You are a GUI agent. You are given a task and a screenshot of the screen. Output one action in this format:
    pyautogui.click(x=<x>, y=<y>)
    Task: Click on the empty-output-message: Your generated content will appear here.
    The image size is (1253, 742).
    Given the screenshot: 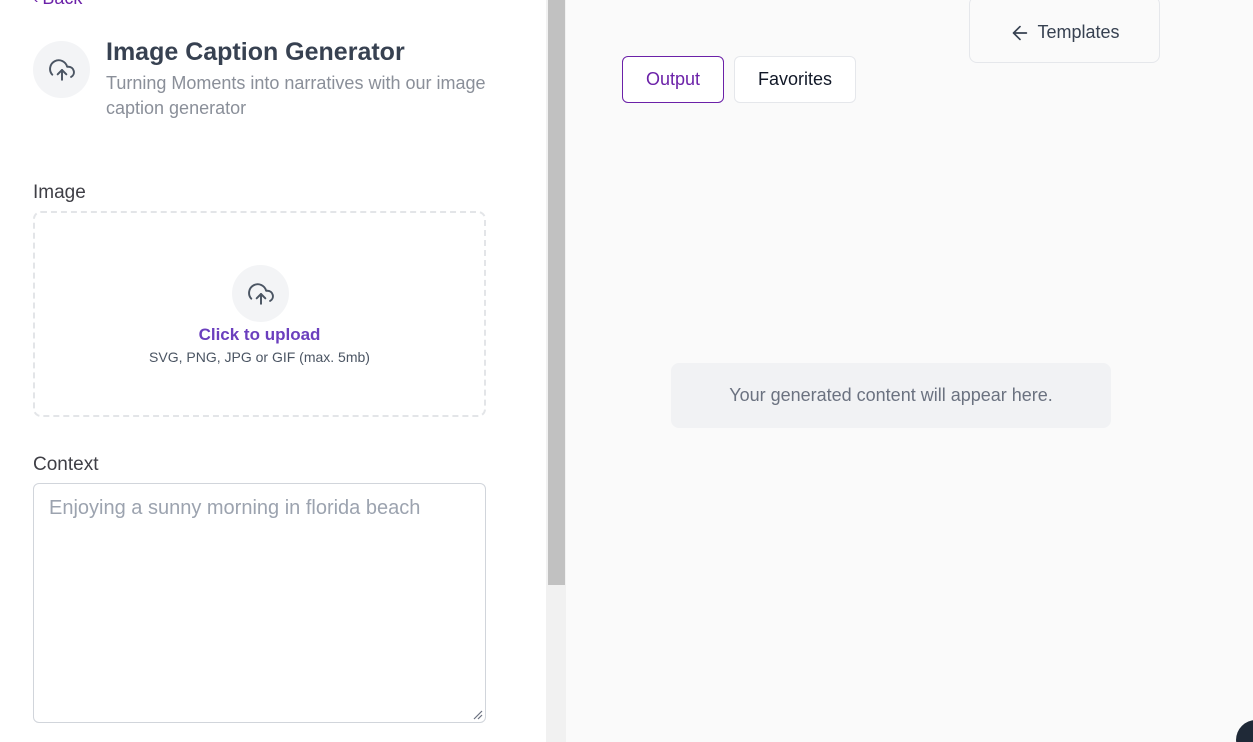 What is the action you would take?
    pyautogui.click(x=891, y=395)
    